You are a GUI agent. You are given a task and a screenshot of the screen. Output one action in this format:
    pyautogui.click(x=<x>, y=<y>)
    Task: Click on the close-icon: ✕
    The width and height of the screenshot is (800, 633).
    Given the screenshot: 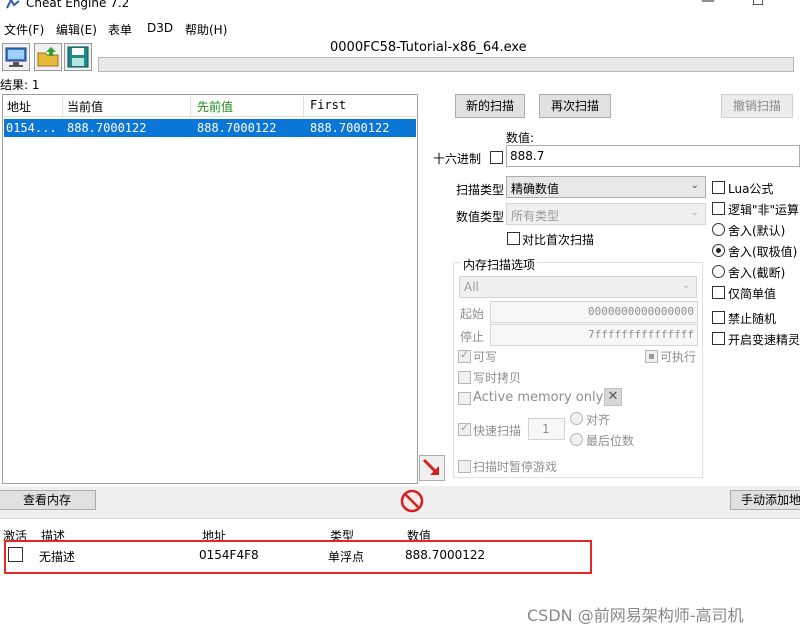 What is the action you would take?
    pyautogui.click(x=613, y=397)
    